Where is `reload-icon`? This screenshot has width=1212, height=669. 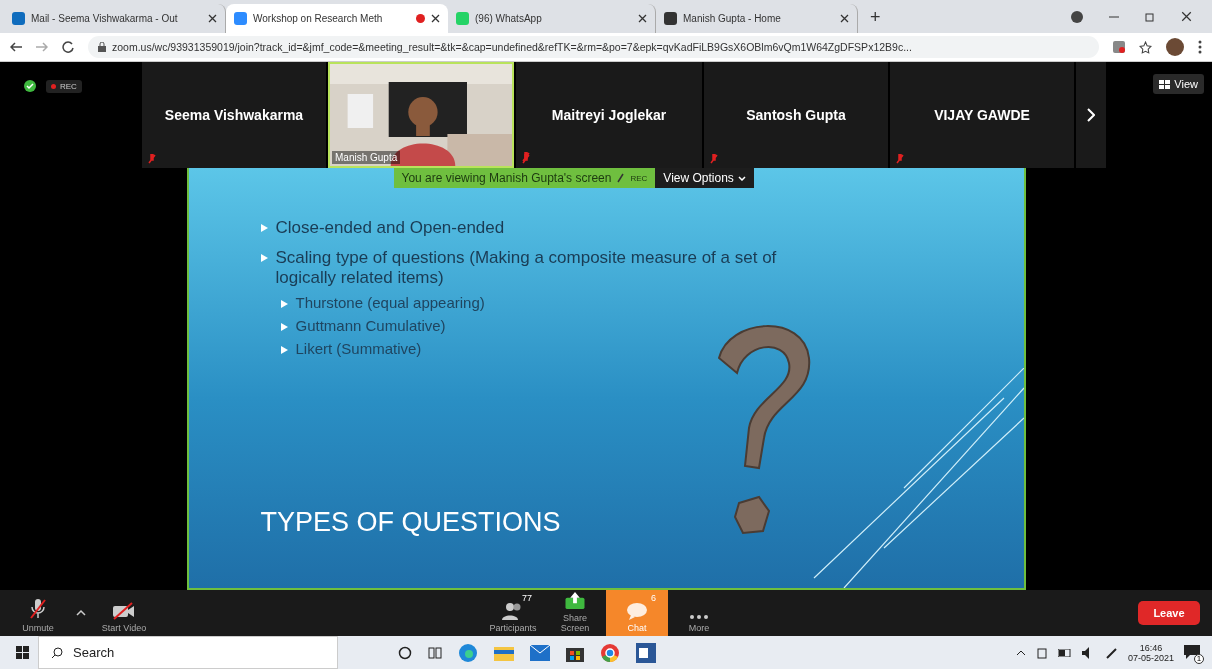 reload-icon is located at coordinates (68, 47).